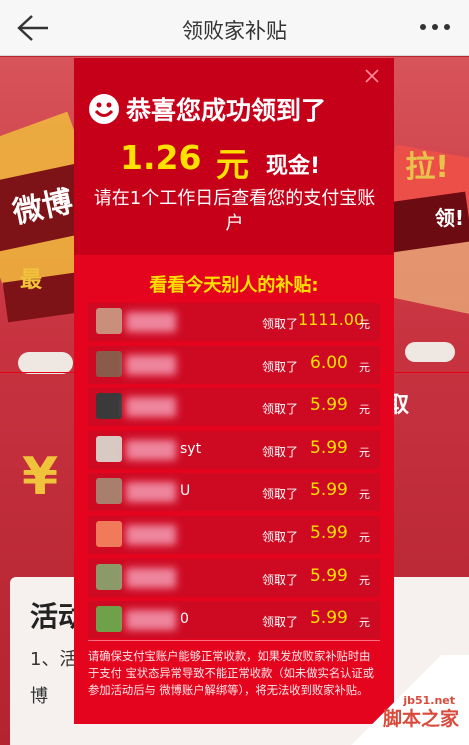 The height and width of the screenshot is (745, 469). Describe the element at coordinates (39, 696) in the screenshot. I see `activity-line: 博` at that location.